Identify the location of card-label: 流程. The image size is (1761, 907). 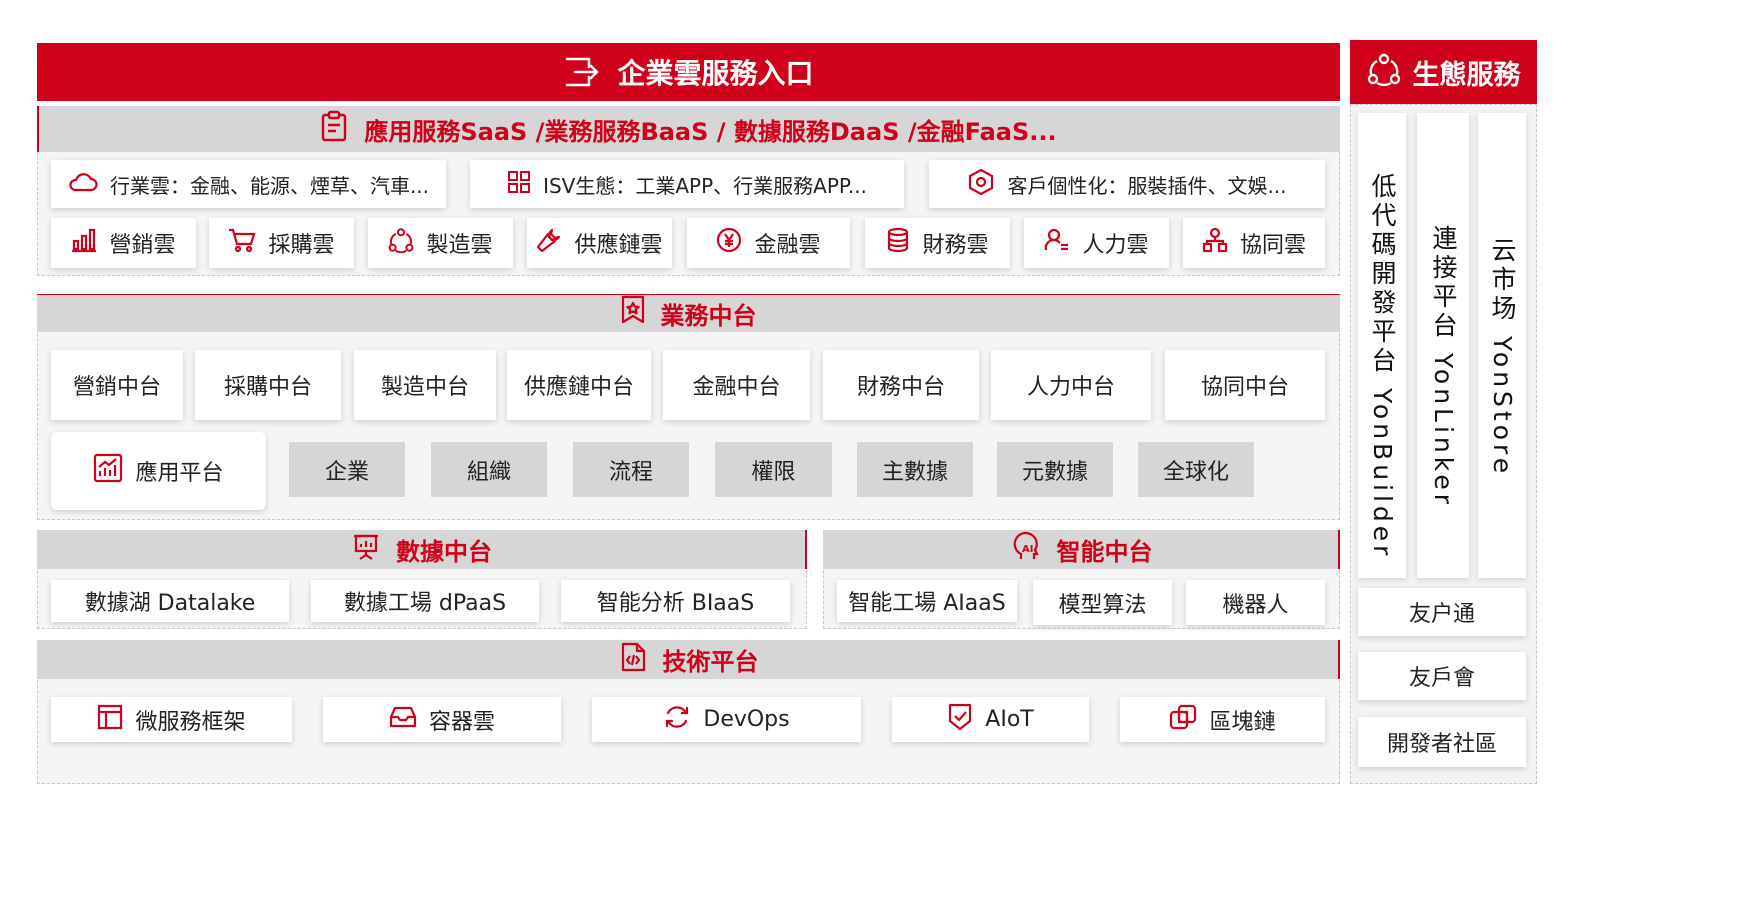
(630, 472).